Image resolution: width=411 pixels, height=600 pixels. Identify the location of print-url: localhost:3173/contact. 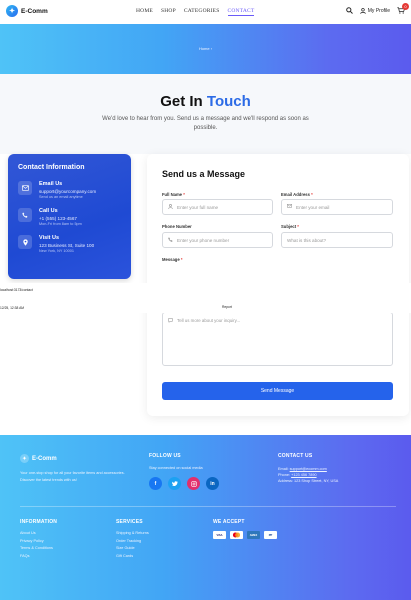
(16, 290).